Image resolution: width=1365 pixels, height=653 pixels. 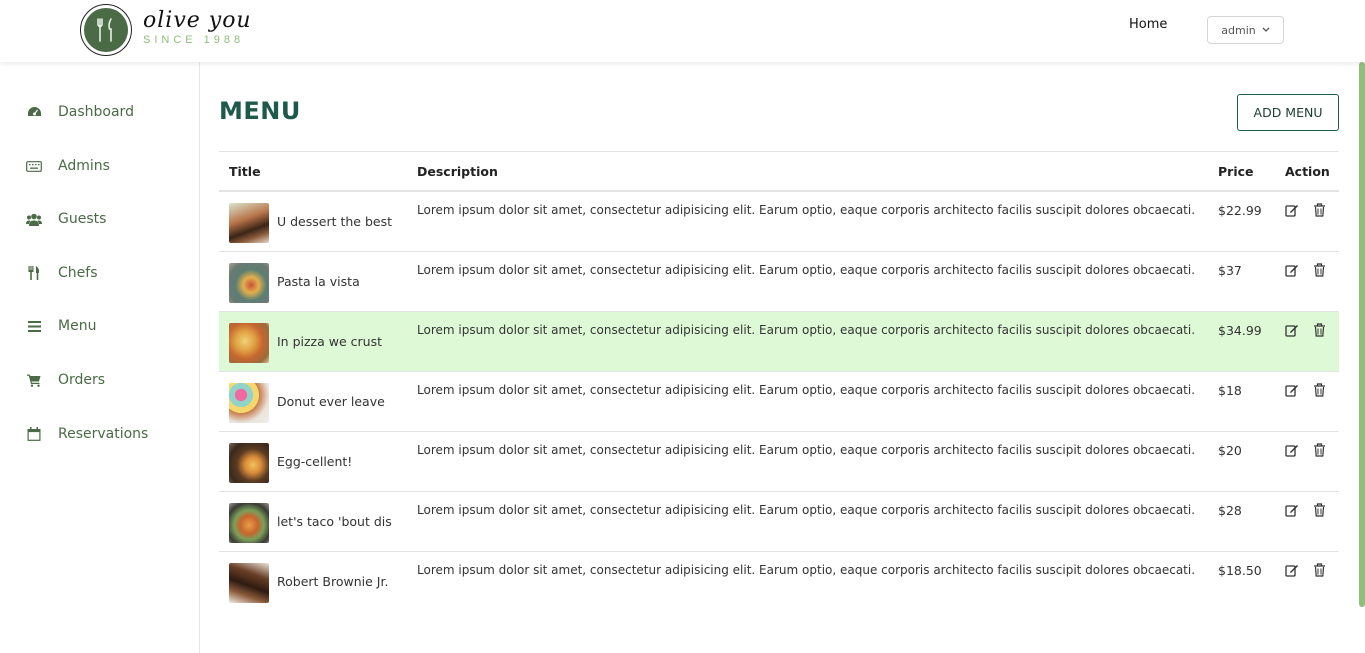 What do you see at coordinates (318, 281) in the screenshot?
I see `row-title: Pasta la vista` at bounding box center [318, 281].